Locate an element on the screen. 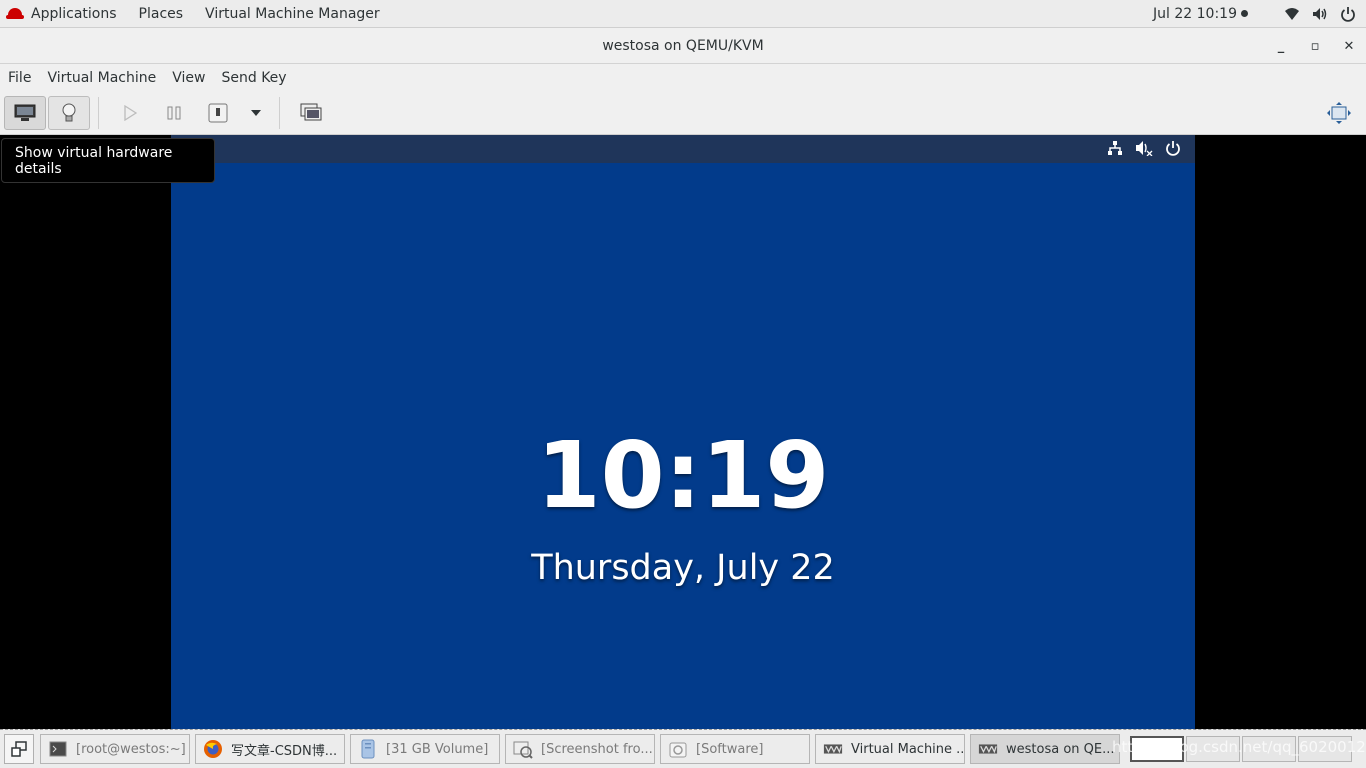  network-wired-icon is located at coordinates (1115, 148).